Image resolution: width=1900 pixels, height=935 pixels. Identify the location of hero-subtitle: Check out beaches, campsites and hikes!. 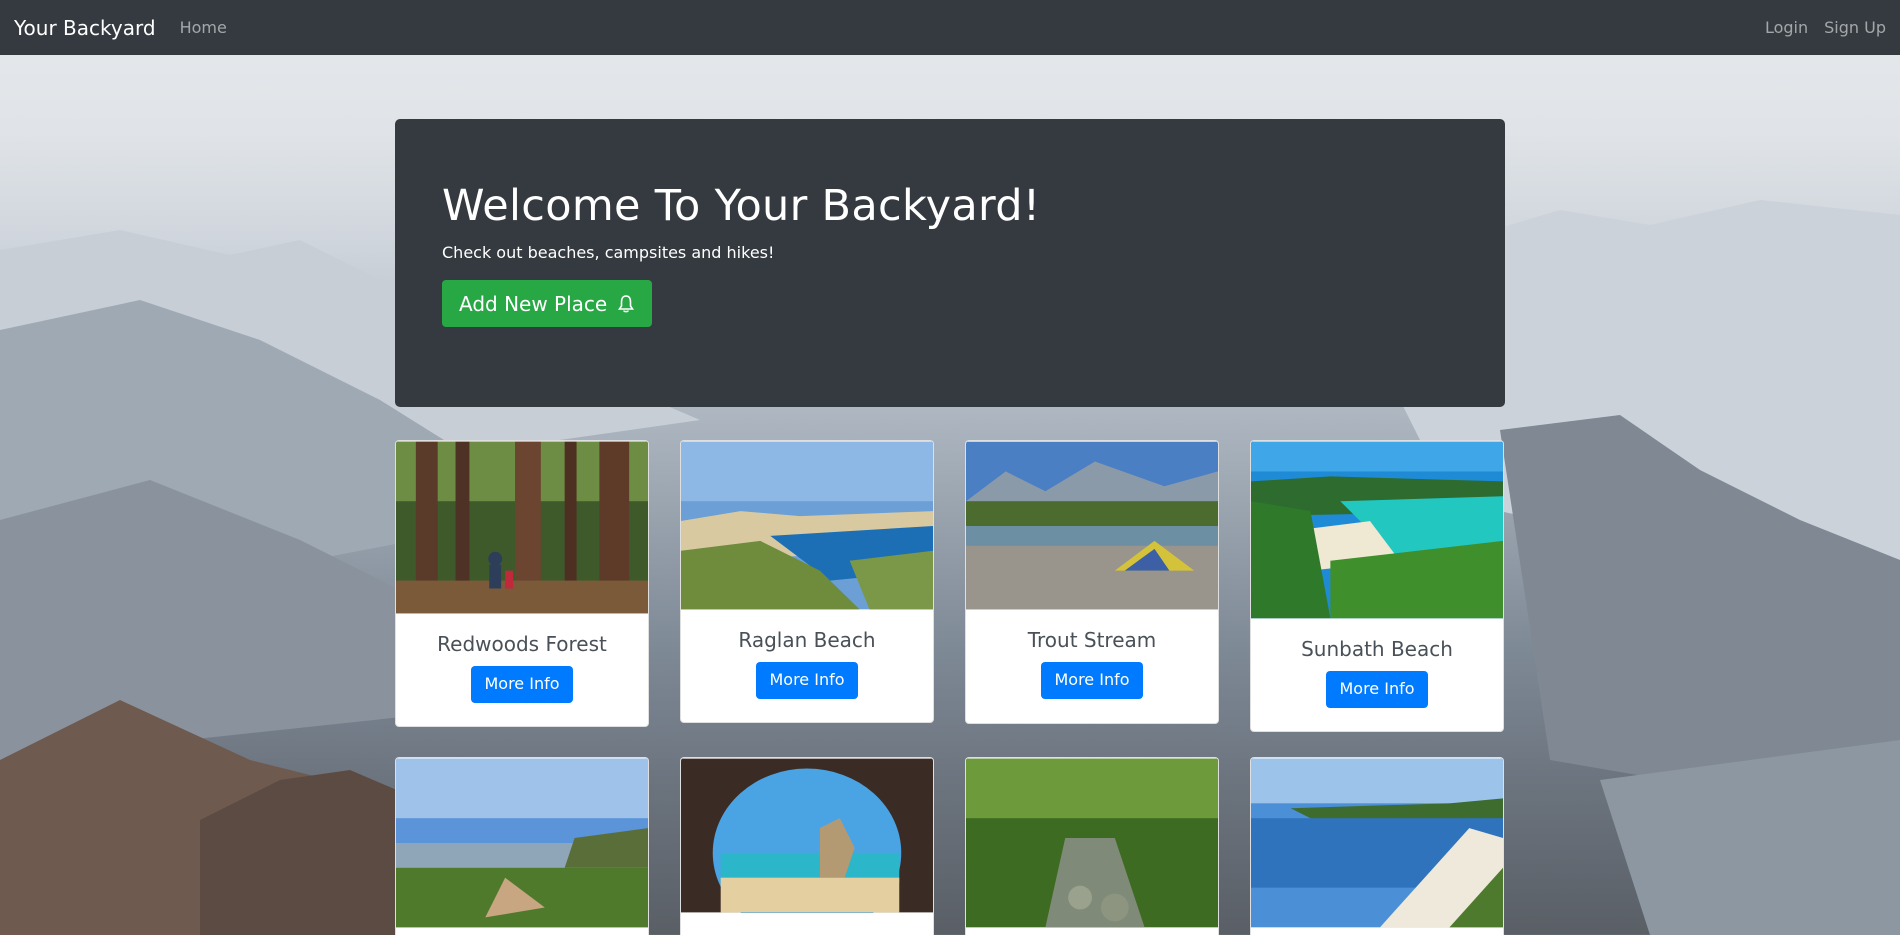
(608, 253).